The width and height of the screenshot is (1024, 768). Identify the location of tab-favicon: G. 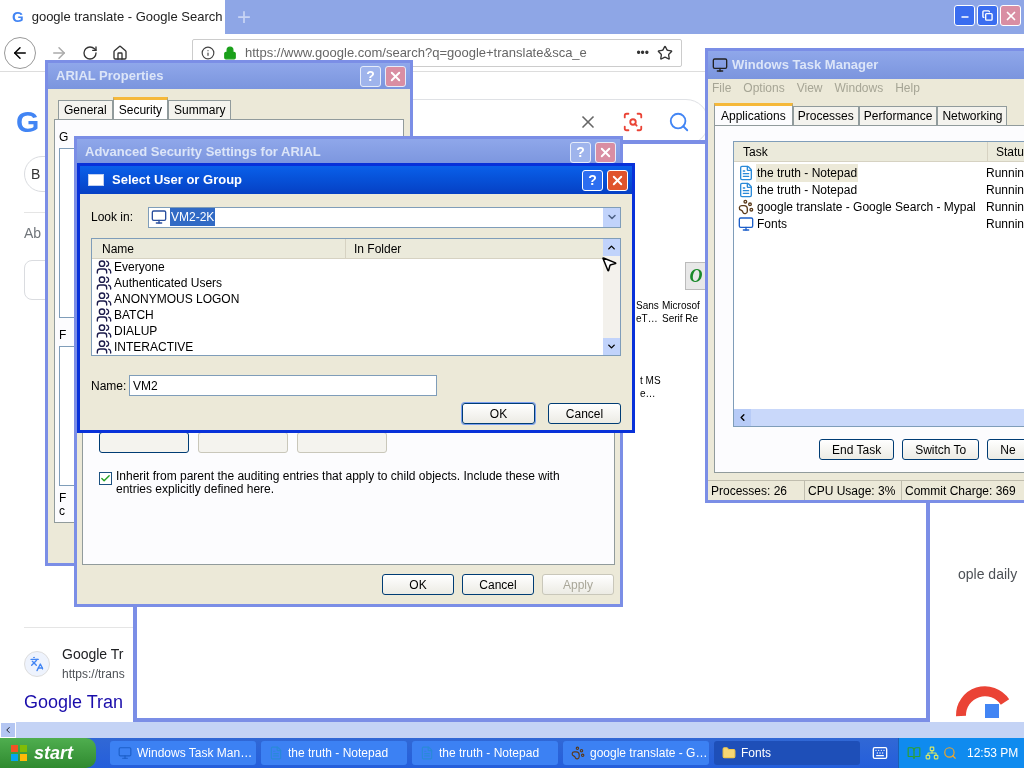
(18, 16).